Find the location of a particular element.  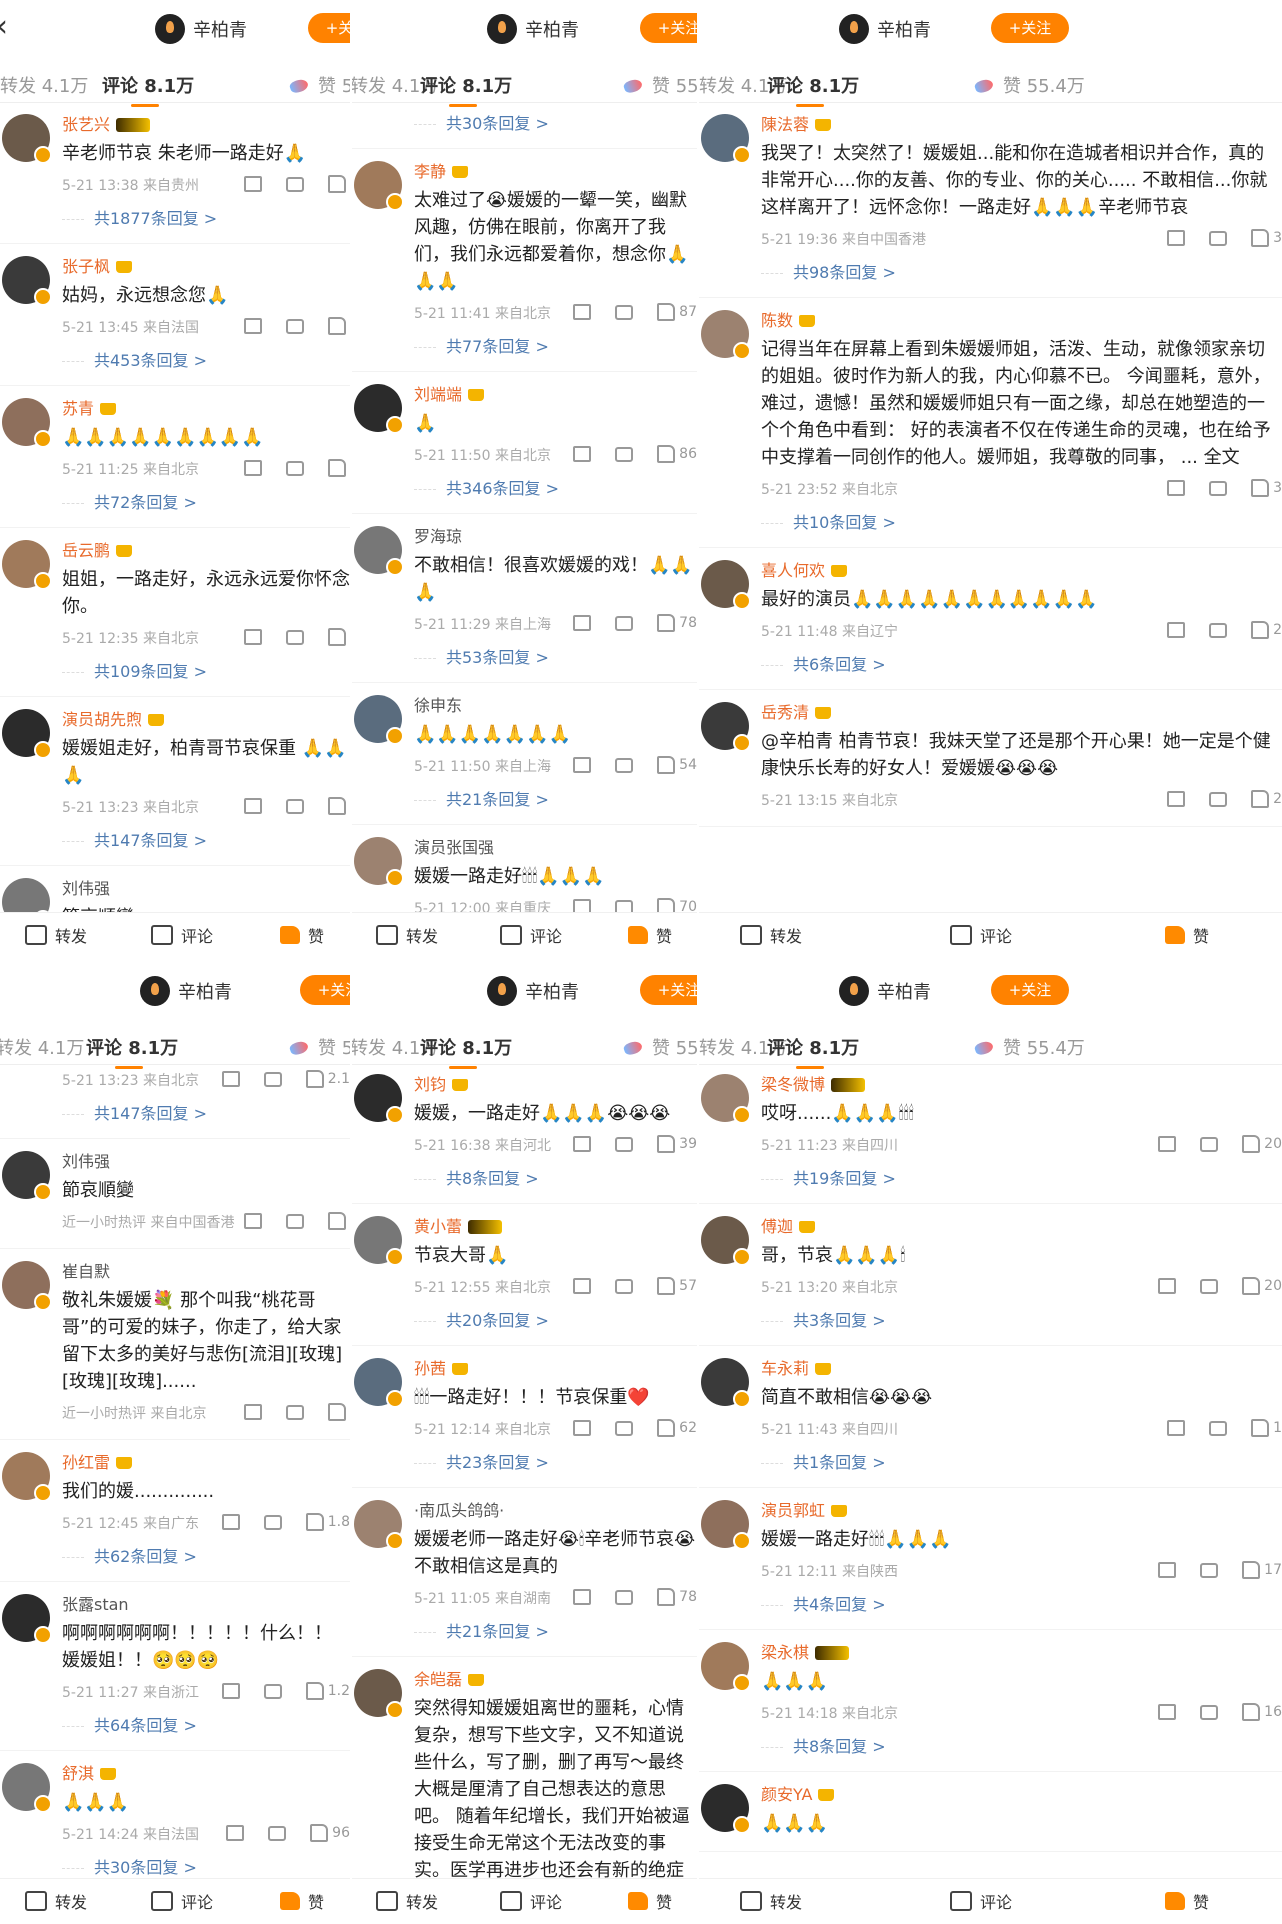

like-button: 78 is located at coordinates (677, 1597).